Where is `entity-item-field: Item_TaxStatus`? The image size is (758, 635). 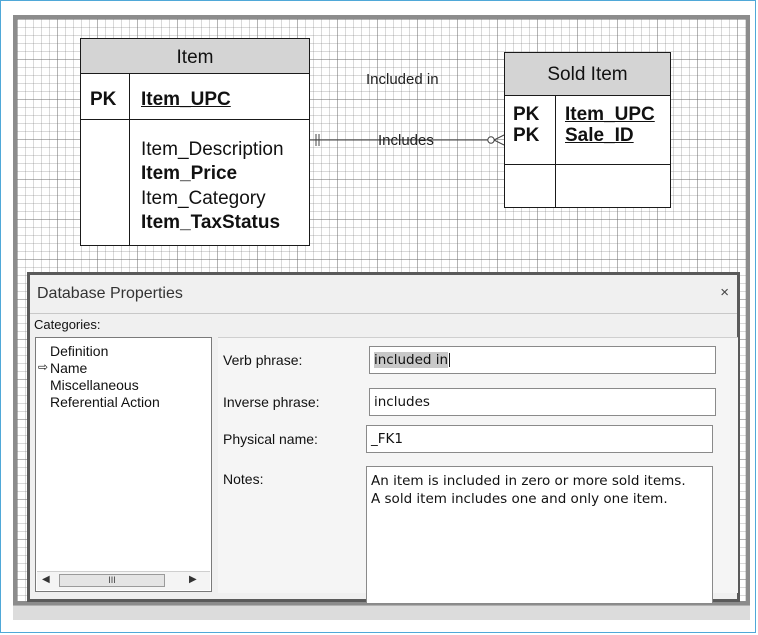 entity-item-field: Item_TaxStatus is located at coordinates (211, 222).